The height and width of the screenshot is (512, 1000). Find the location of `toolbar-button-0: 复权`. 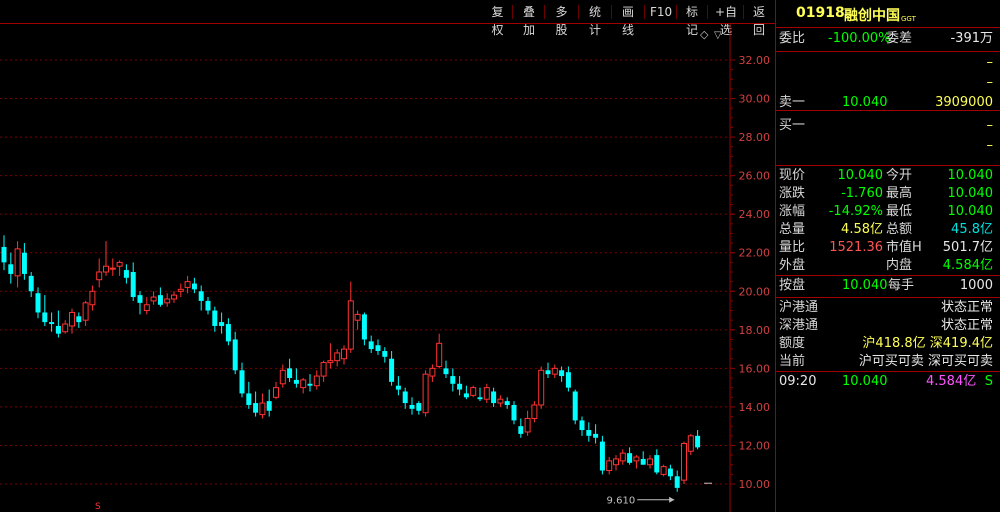

toolbar-button-0: 复权 is located at coordinates (497, 20).